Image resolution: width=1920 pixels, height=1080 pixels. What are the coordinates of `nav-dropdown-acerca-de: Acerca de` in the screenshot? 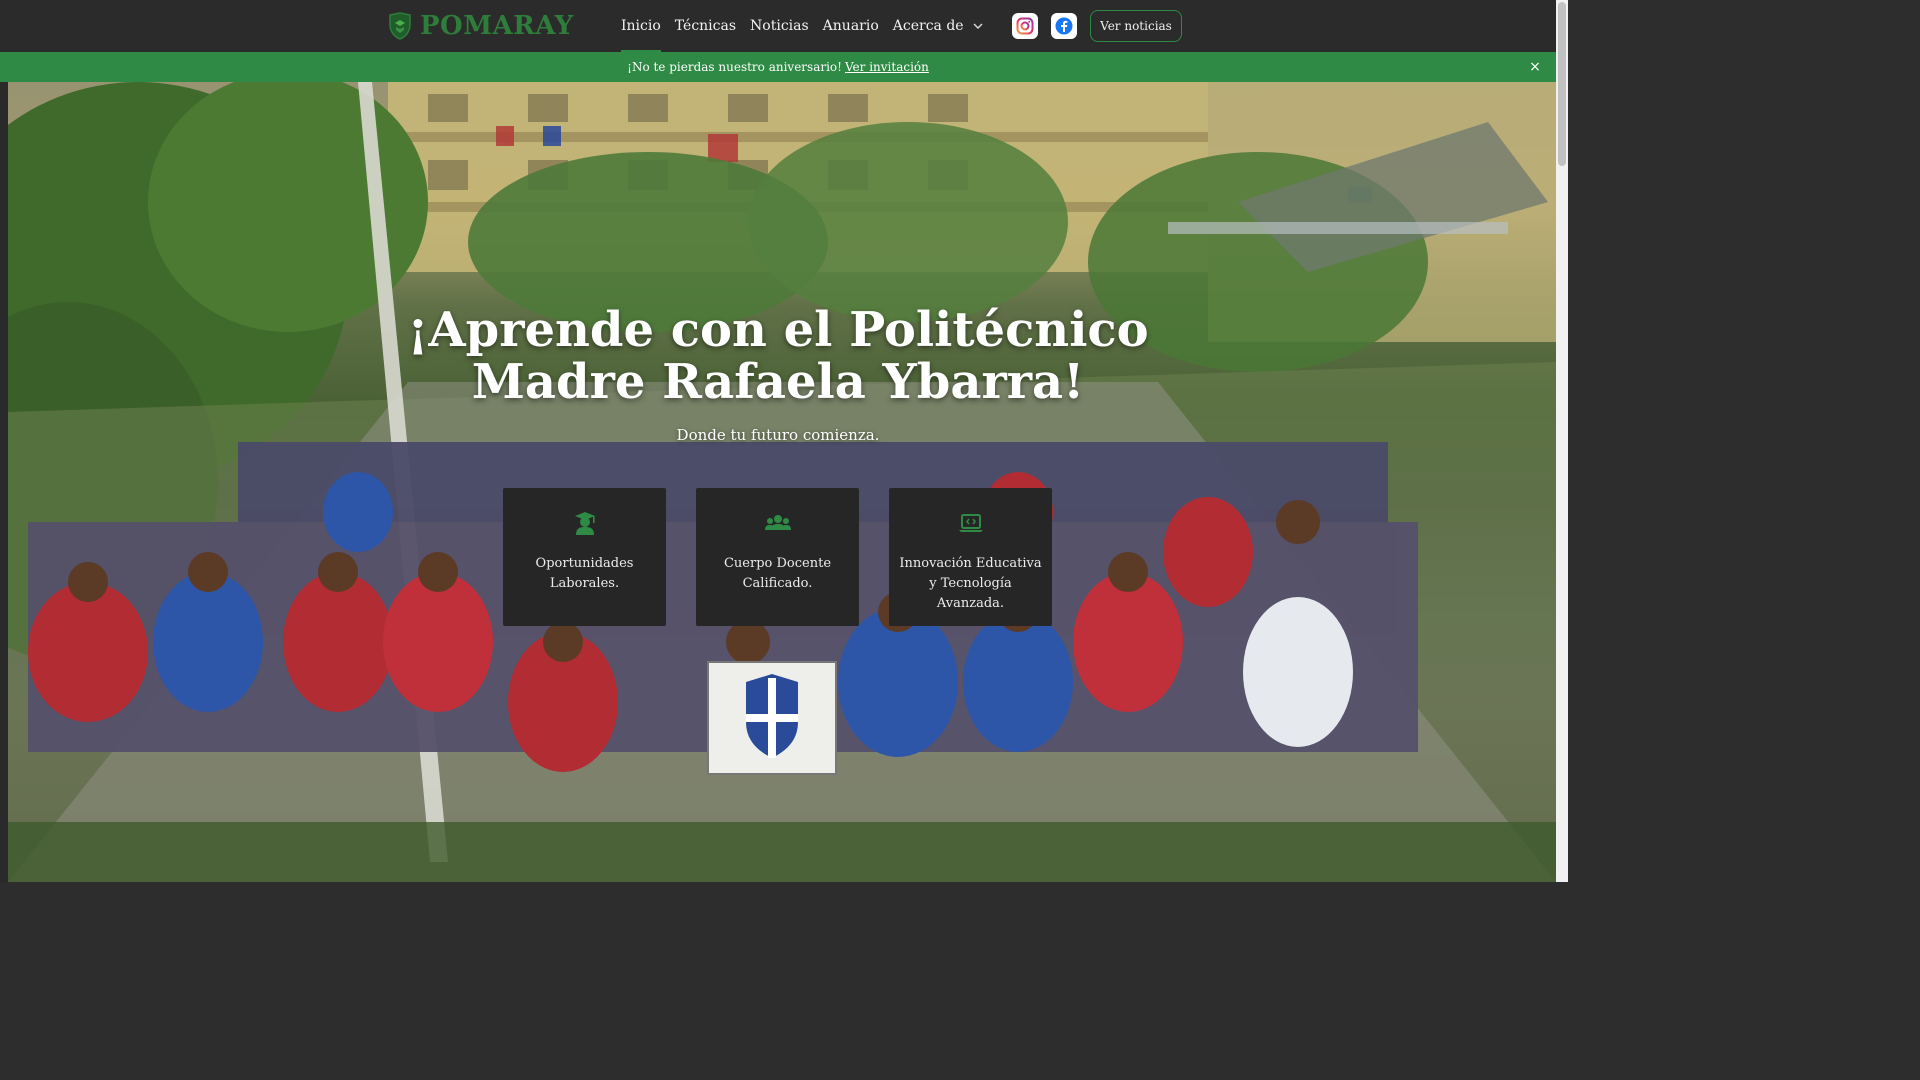 It's located at (938, 26).